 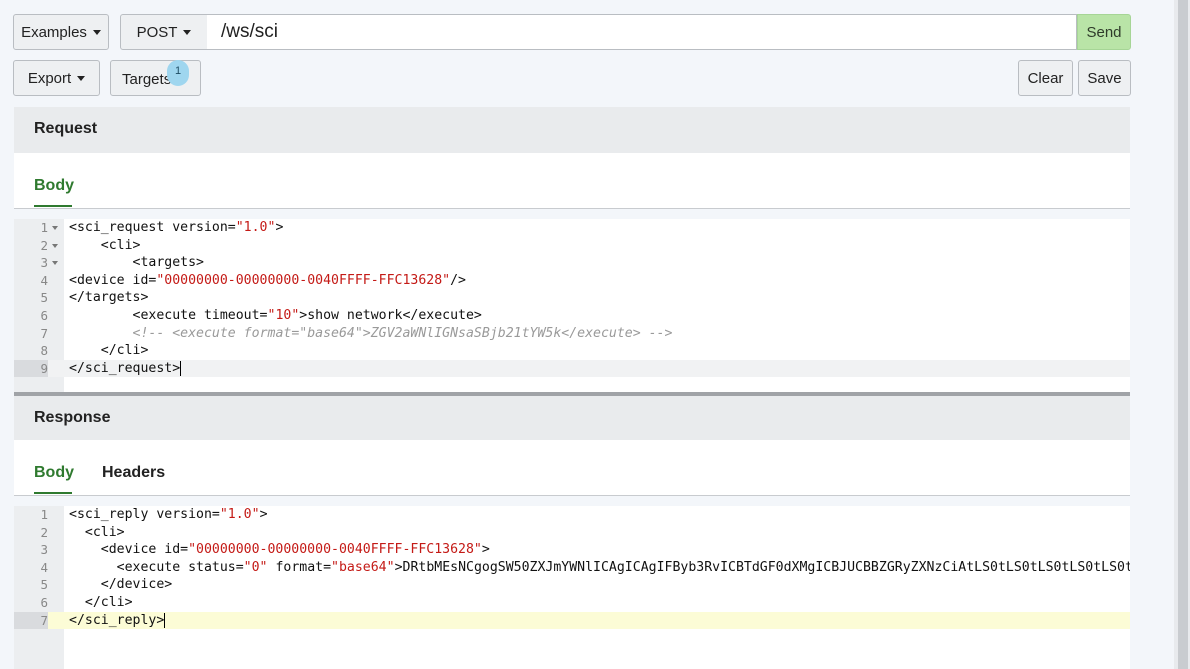 I want to click on code-text: <sci_reply version="1.0">, so click(x=168, y=514).